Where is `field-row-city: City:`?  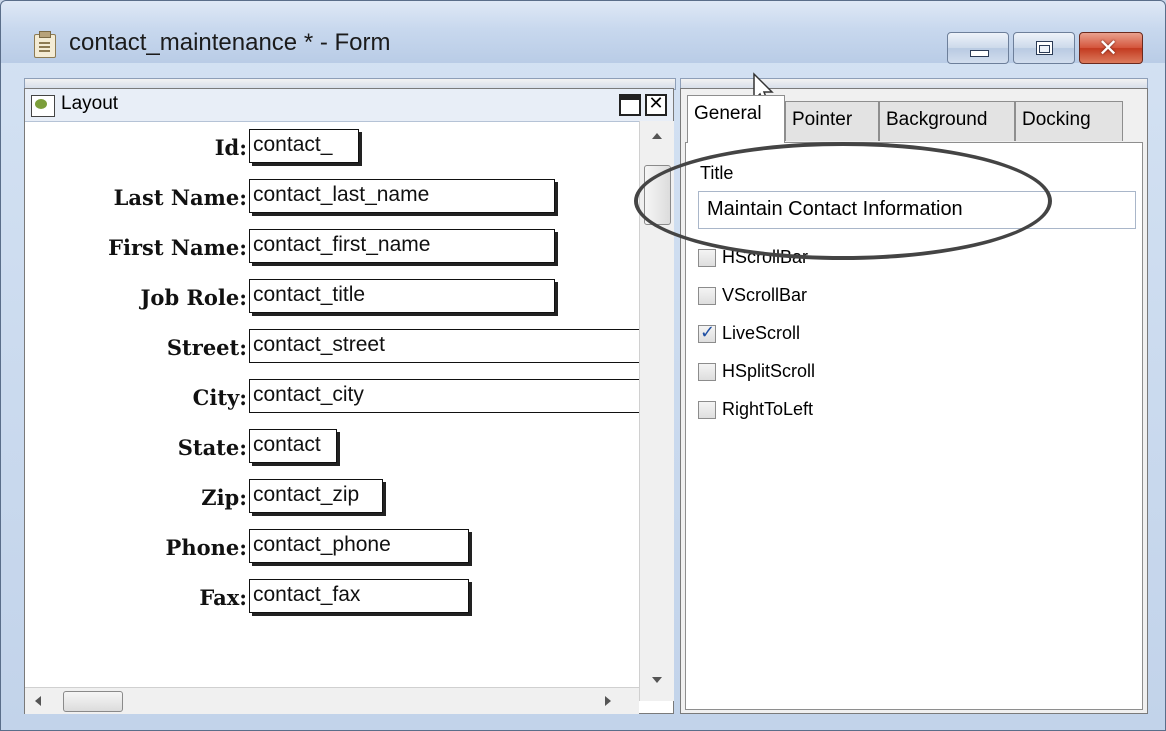
field-row-city: City: is located at coordinates (136, 399).